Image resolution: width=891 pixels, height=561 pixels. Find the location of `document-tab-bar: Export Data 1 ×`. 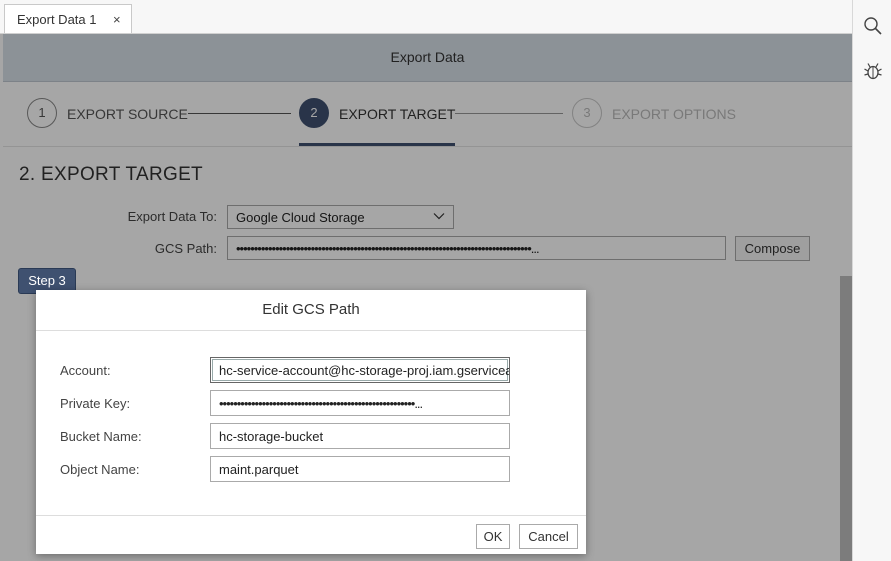

document-tab-bar: Export Data 1 × is located at coordinates (426, 17).